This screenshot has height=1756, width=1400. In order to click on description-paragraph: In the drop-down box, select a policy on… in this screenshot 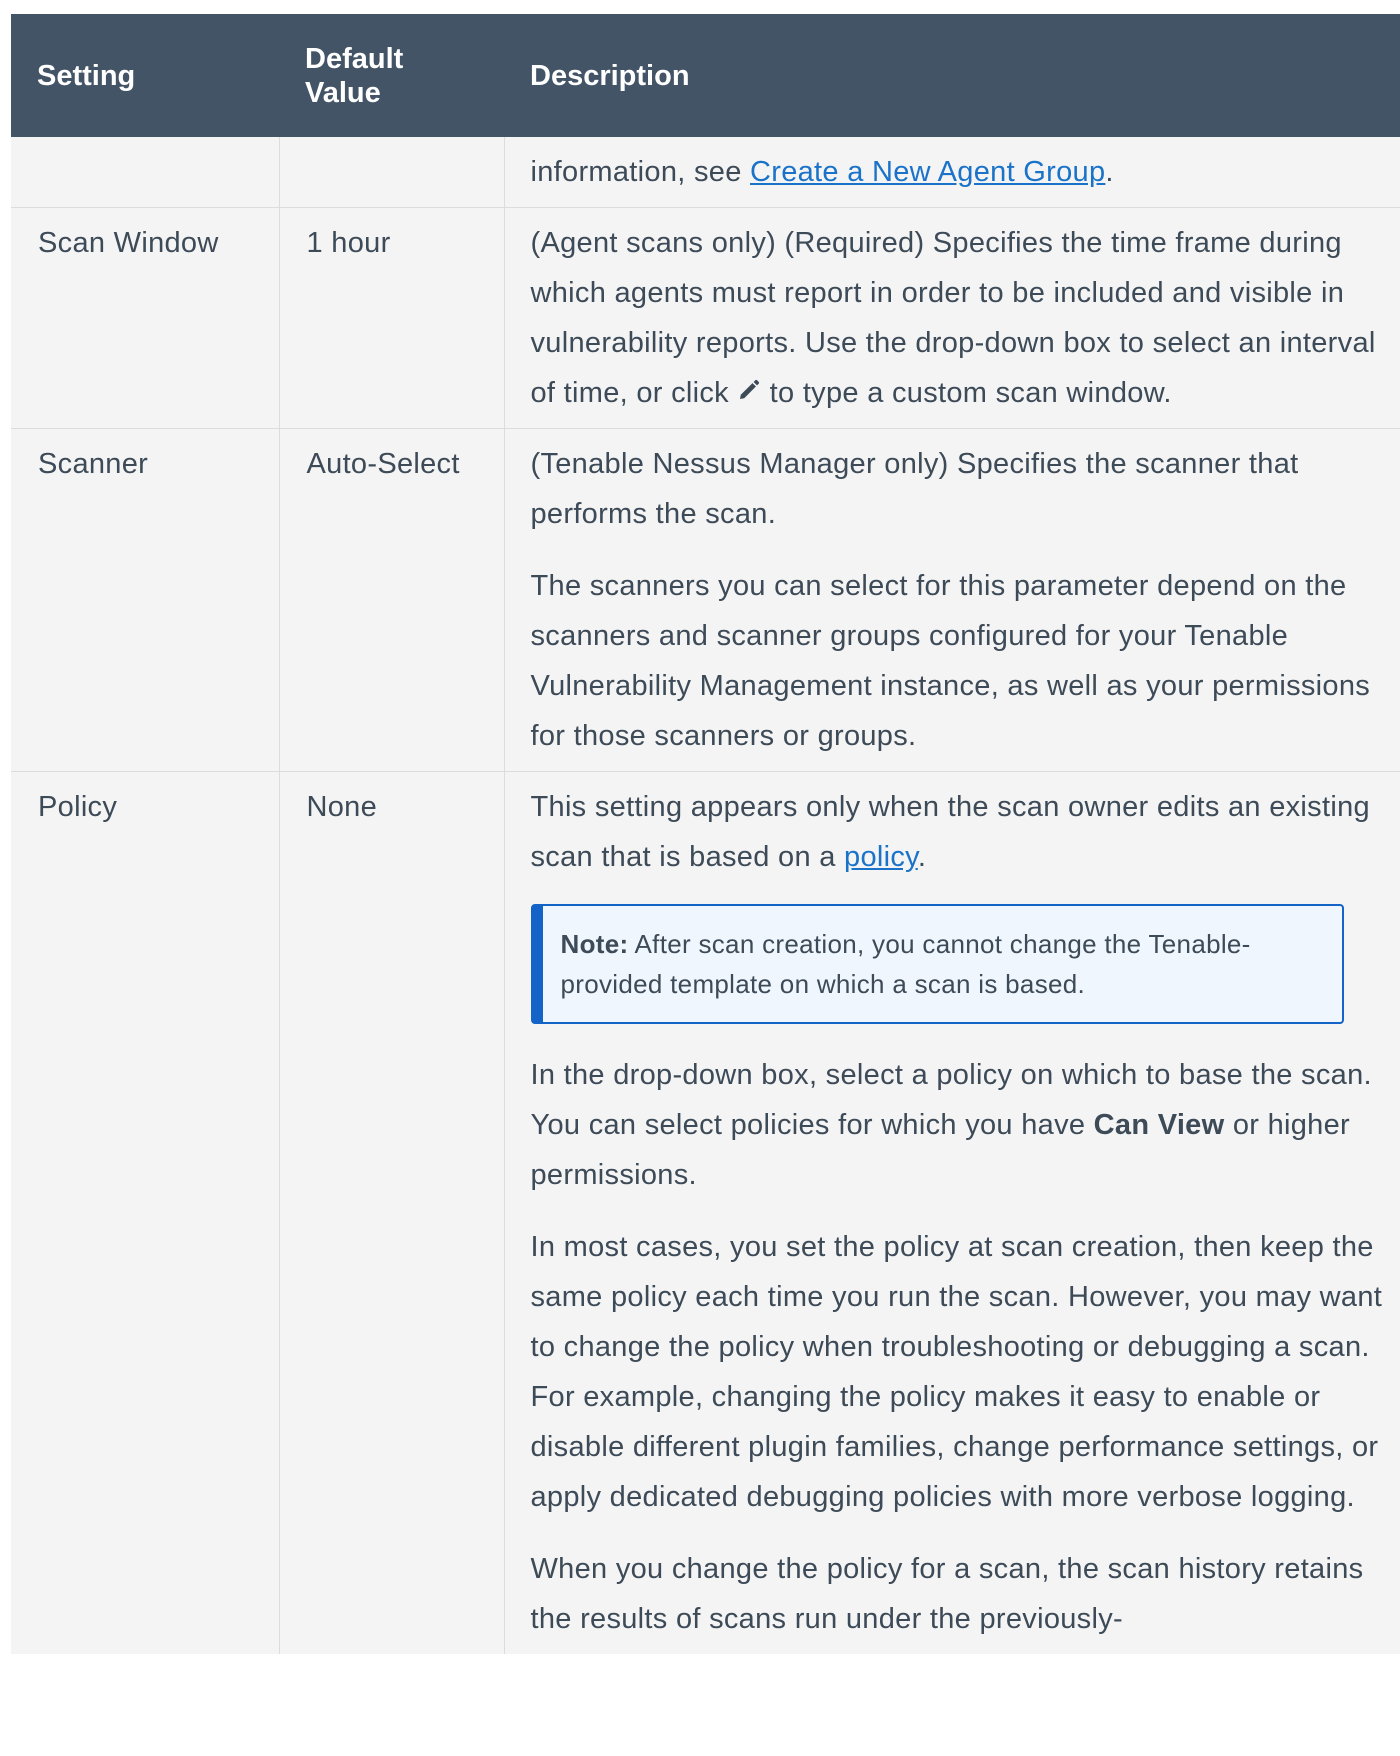, I will do `click(961, 1125)`.